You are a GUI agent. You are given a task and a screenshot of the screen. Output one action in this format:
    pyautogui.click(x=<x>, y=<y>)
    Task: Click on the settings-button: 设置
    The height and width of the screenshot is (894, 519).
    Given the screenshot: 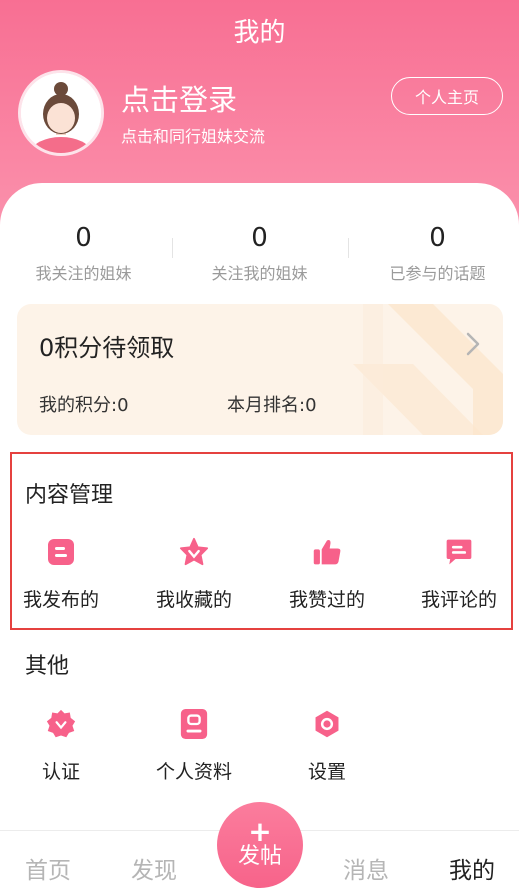 What is the action you would take?
    pyautogui.click(x=327, y=746)
    